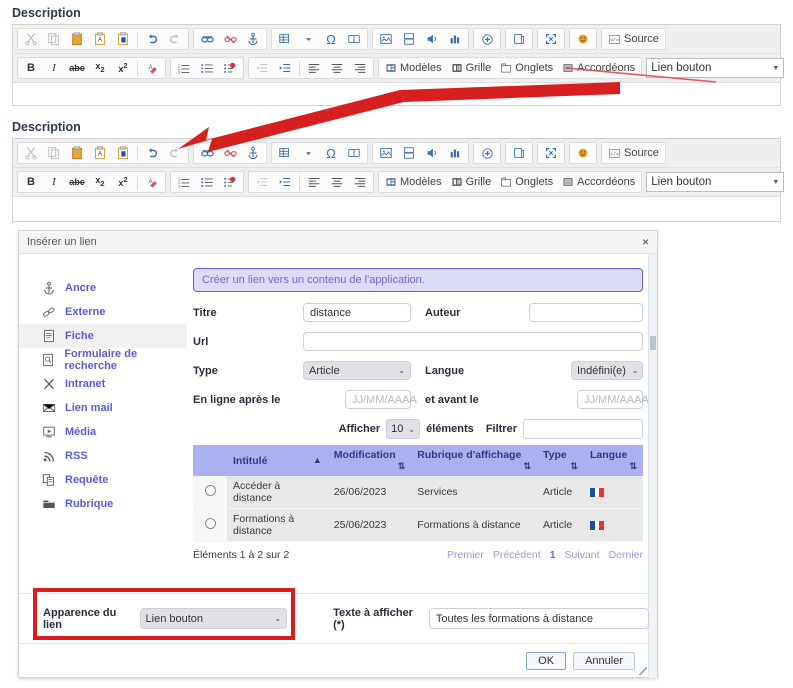 Image resolution: width=793 pixels, height=688 pixels. Describe the element at coordinates (210, 490) in the screenshot. I see `radio-button` at that location.